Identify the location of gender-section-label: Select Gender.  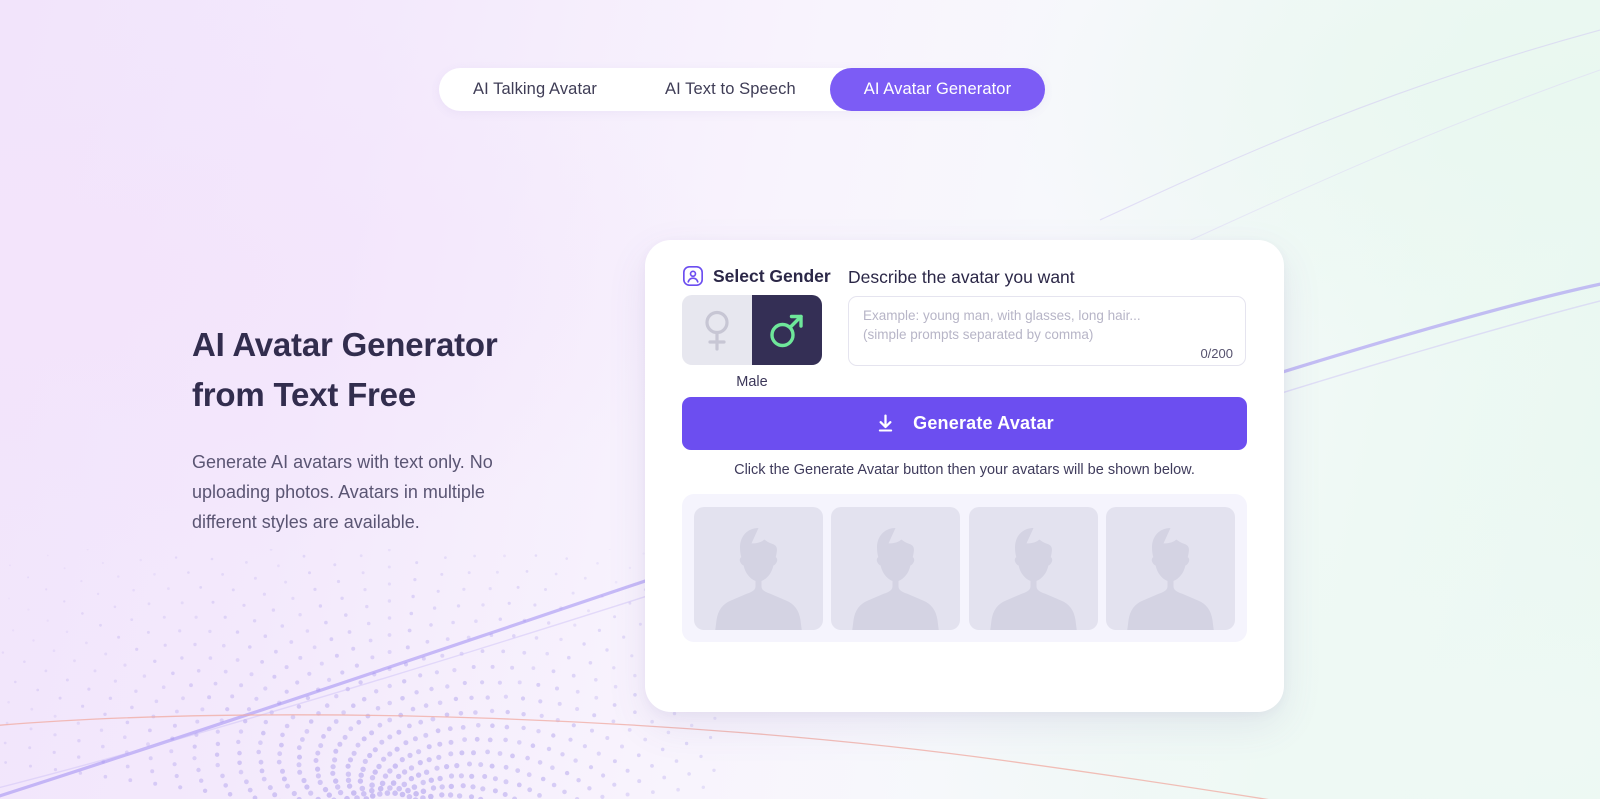
(772, 275).